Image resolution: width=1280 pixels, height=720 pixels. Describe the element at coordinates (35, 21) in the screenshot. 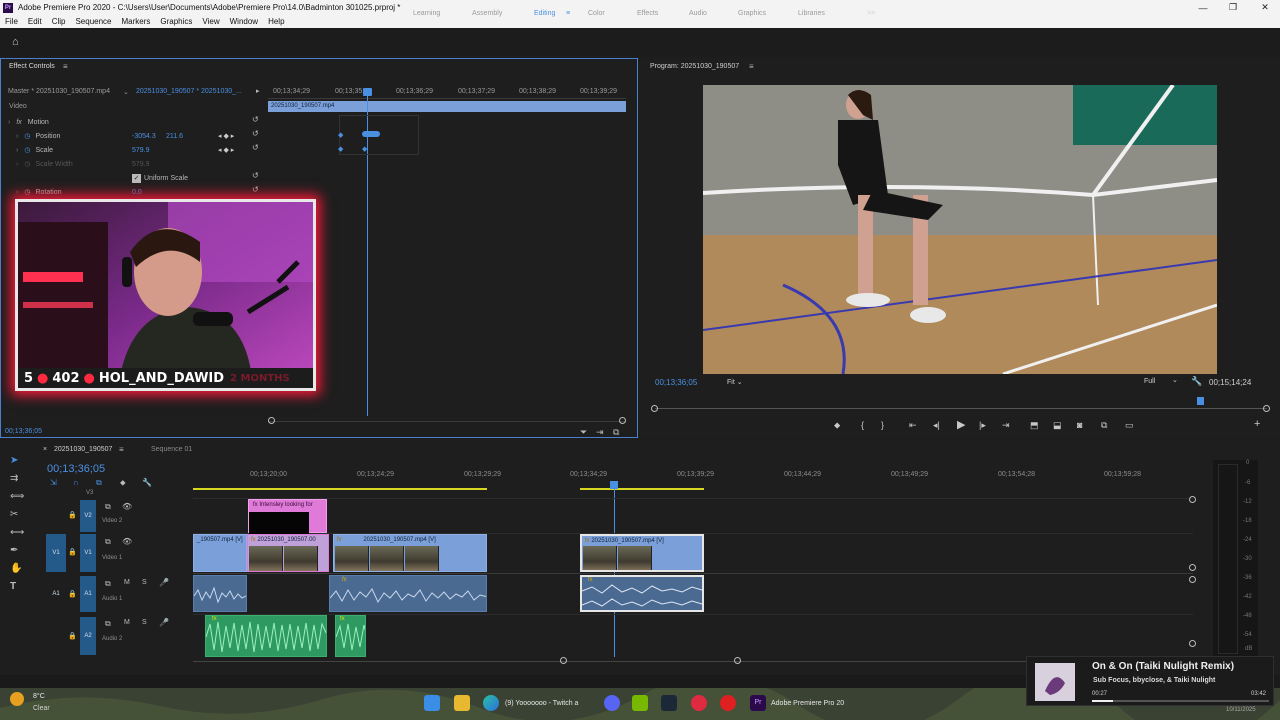

I see `menu-edit: Edit` at that location.